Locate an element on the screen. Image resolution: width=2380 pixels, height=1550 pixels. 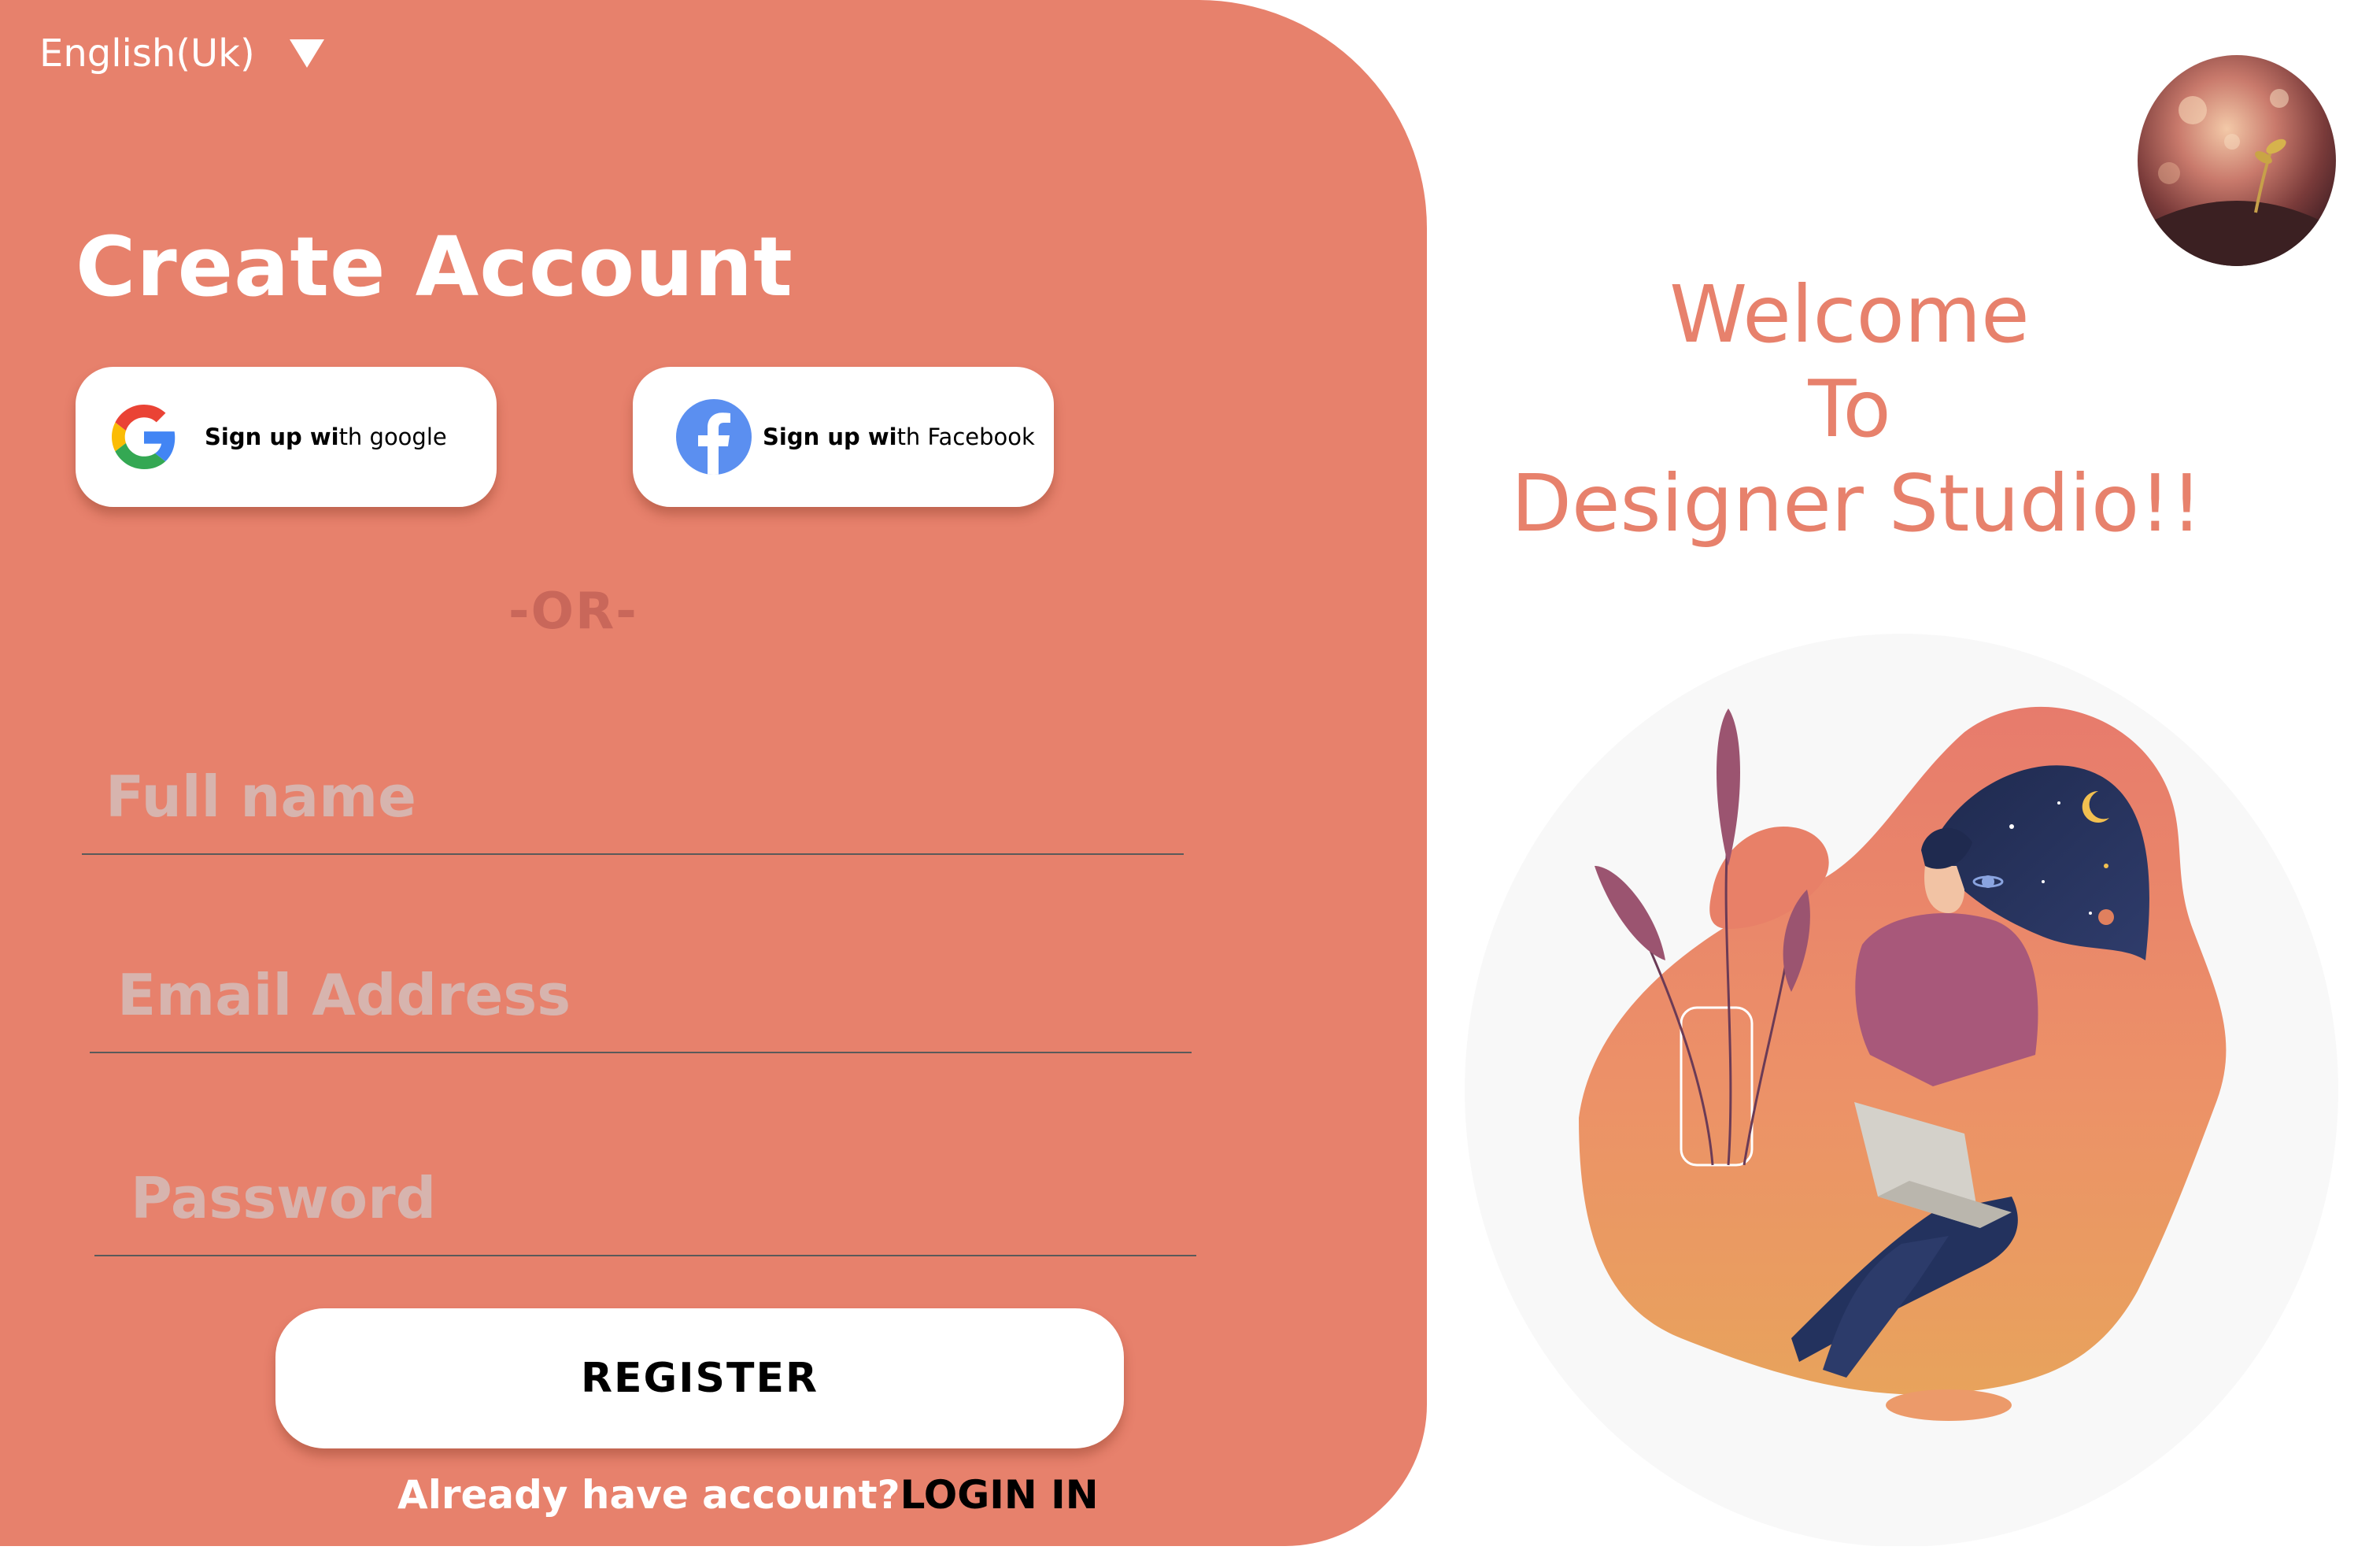
welcome-line-1: Welcome is located at coordinates (1850, 314).